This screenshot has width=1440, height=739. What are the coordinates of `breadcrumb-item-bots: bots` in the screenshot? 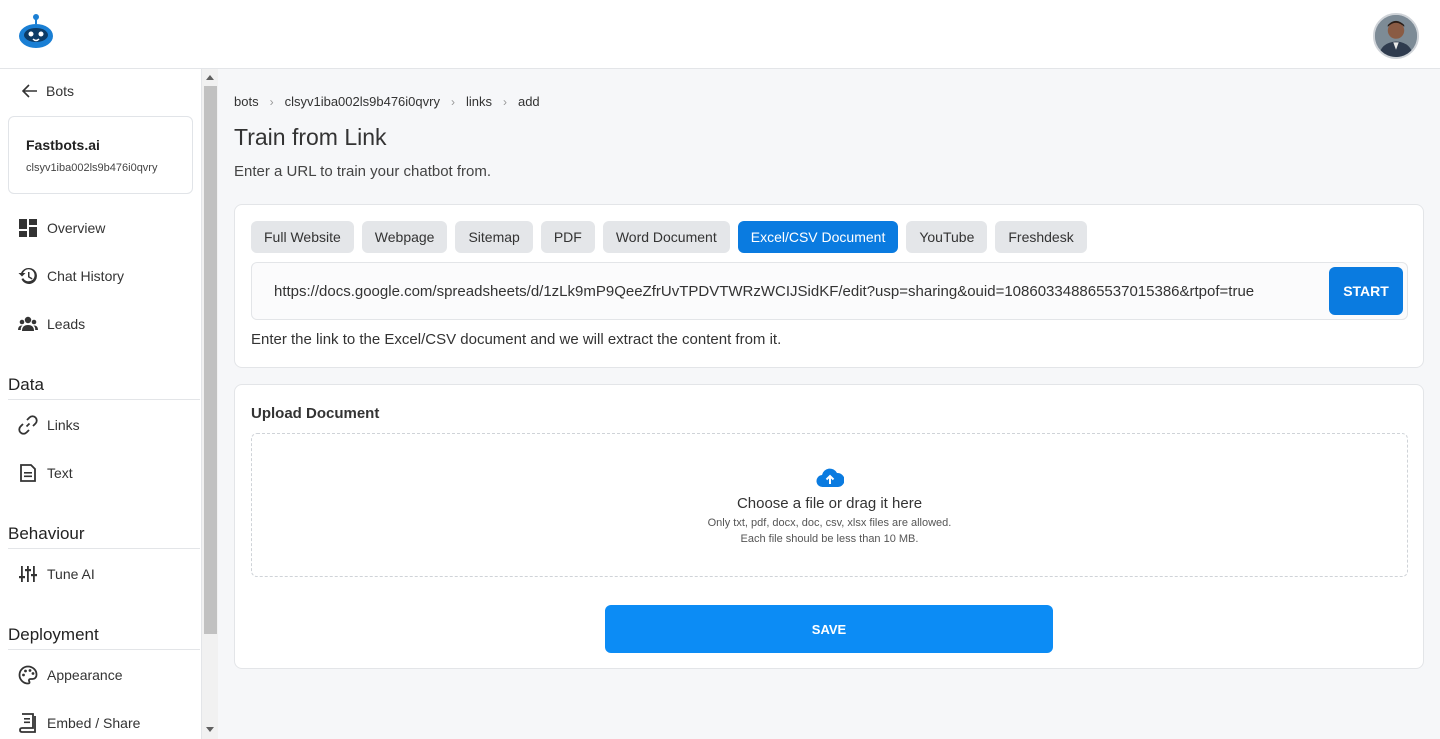 It's located at (246, 101).